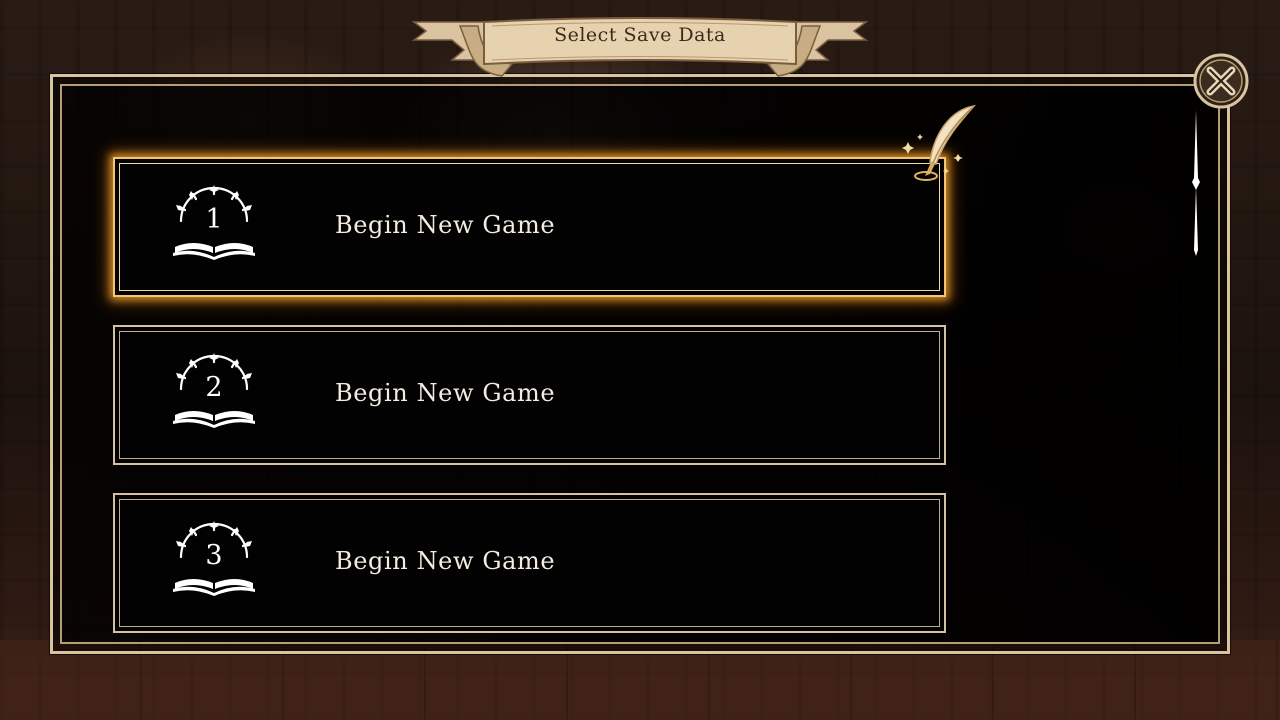 Image resolution: width=1280 pixels, height=720 pixels. I want to click on close-button, so click(1221, 81).